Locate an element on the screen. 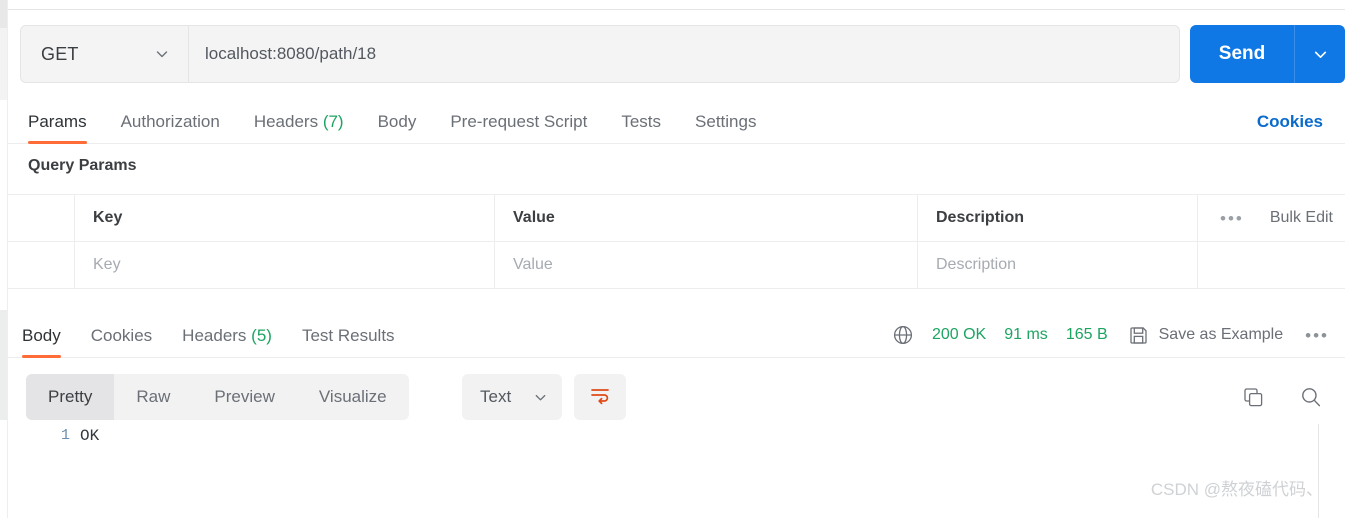 The width and height of the screenshot is (1345, 518). viewer-actions is located at coordinates (1282, 397).